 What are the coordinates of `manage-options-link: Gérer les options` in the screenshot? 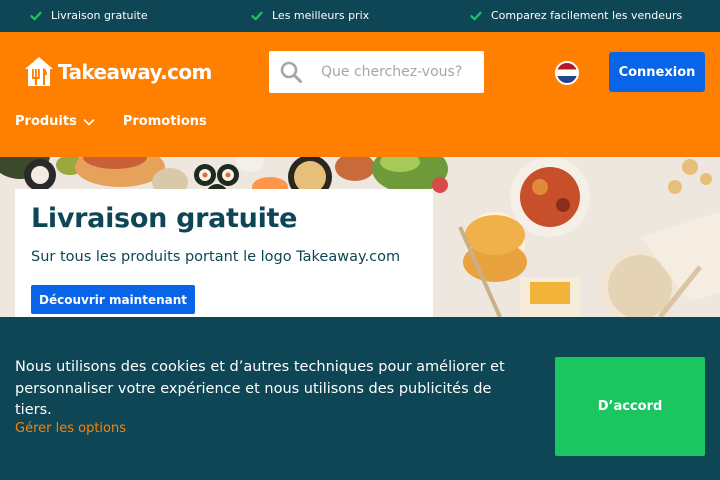 It's located at (70, 428).